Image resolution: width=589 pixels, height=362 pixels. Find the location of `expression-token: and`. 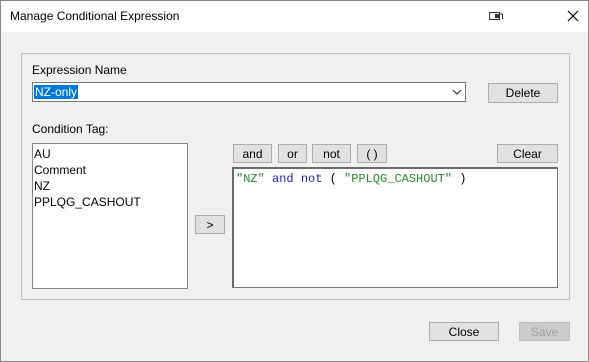

expression-token: and is located at coordinates (283, 179).